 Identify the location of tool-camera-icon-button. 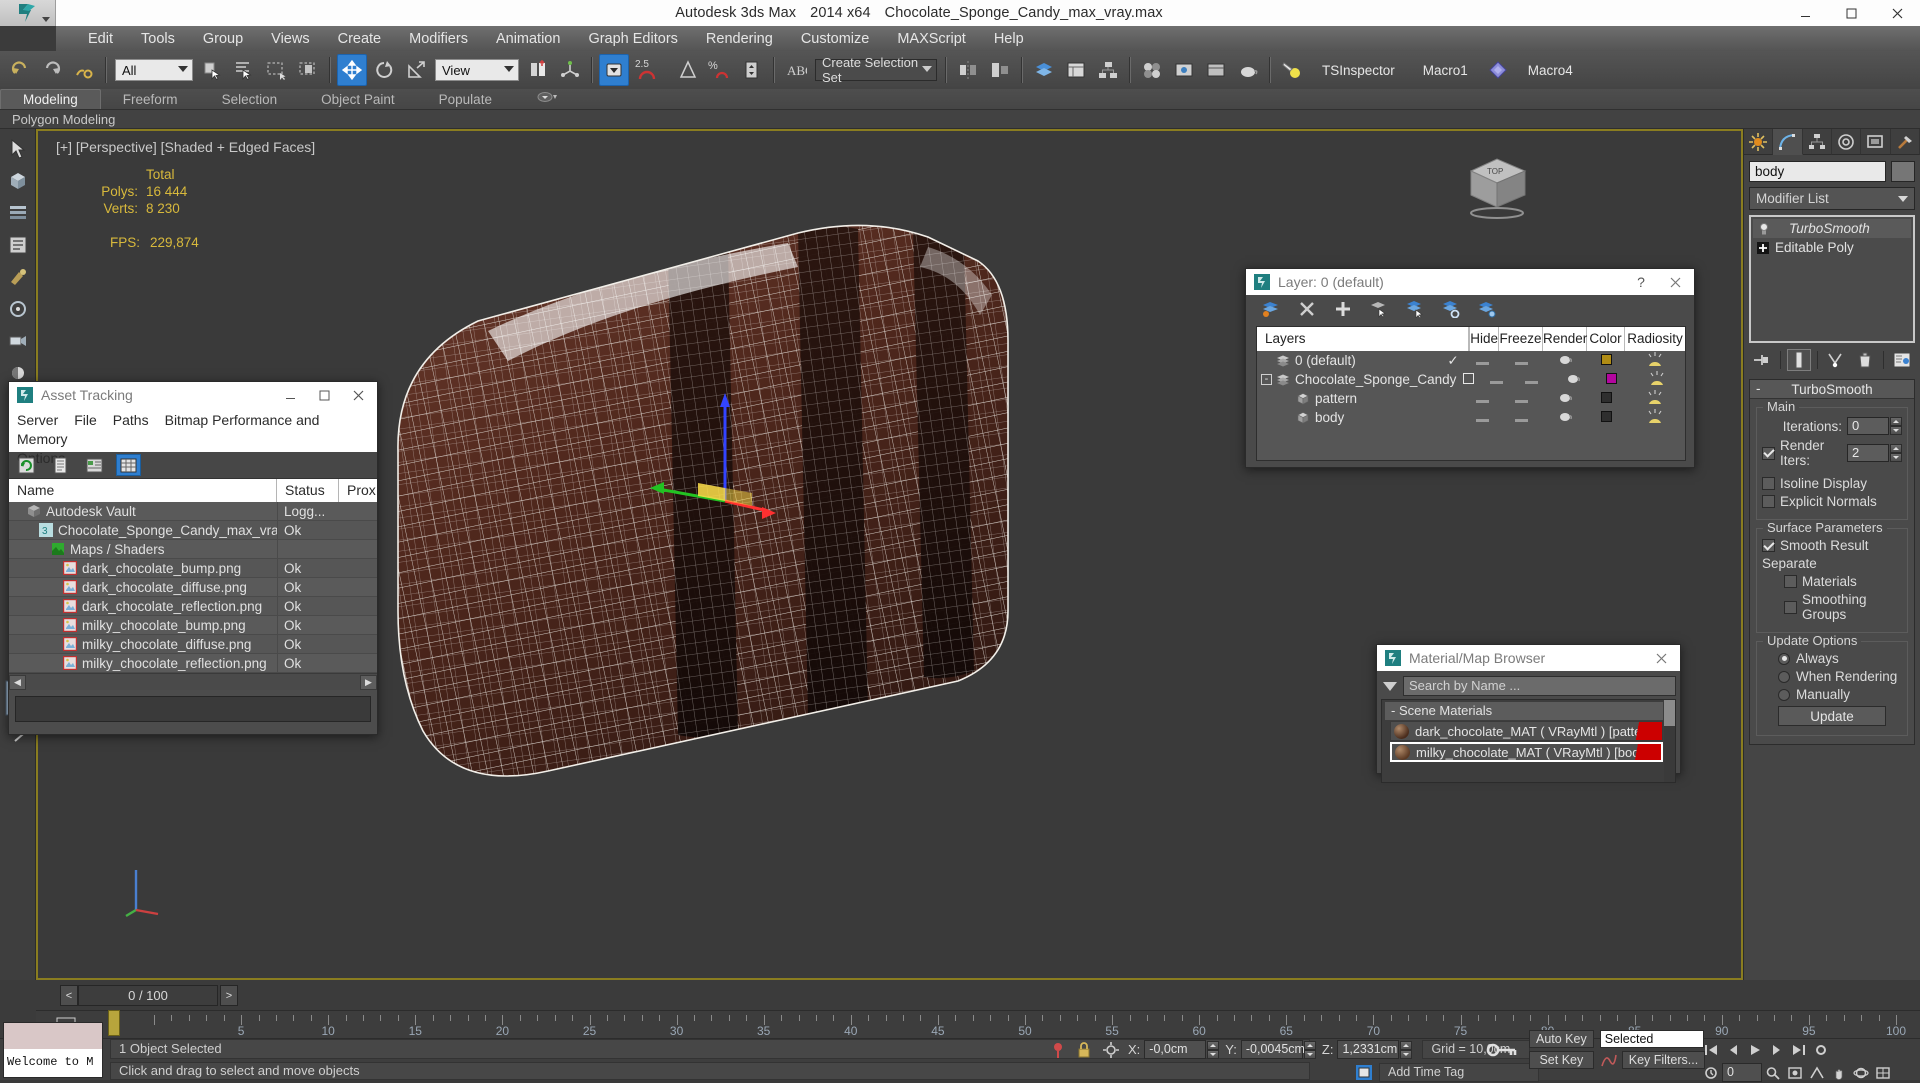
(18, 341).